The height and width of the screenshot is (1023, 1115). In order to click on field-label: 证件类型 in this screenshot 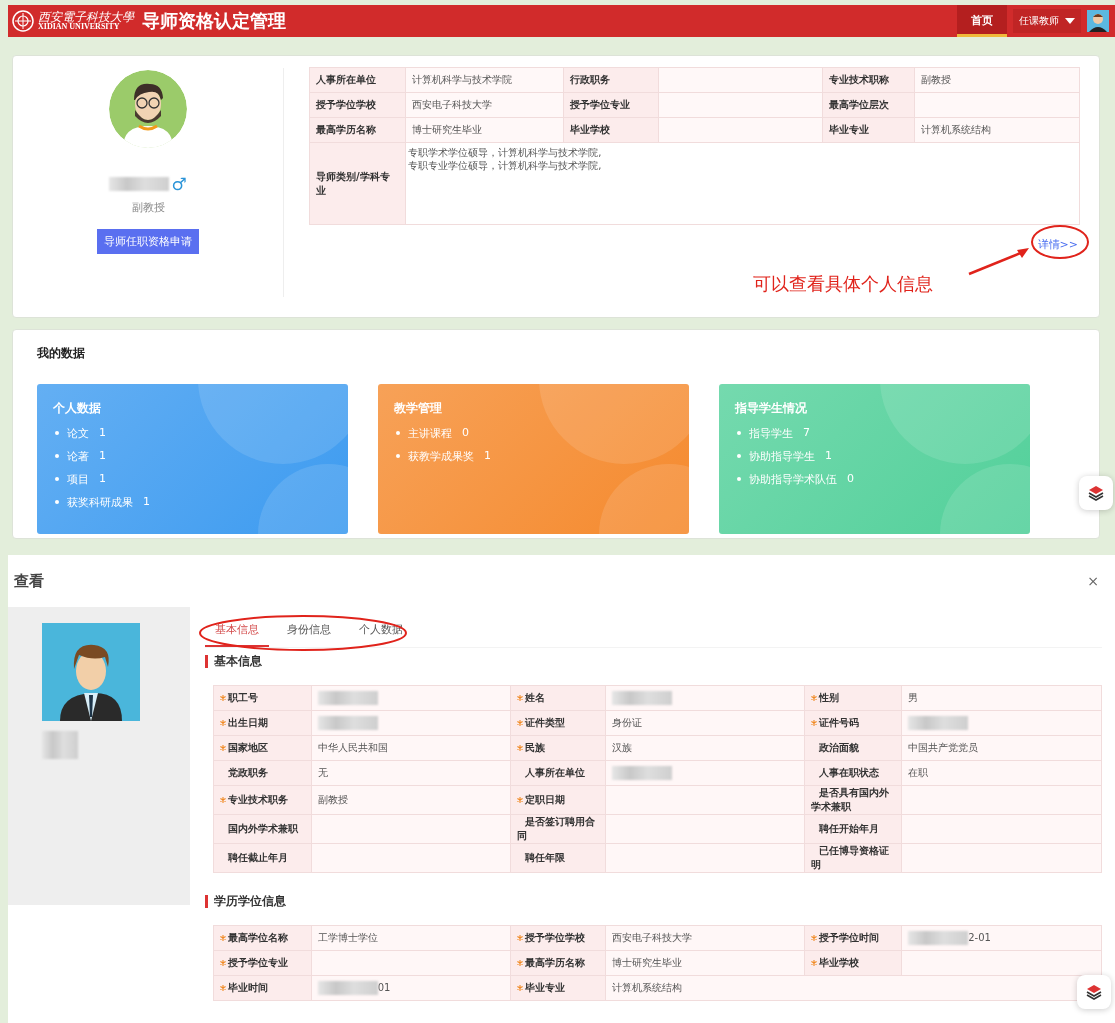, I will do `click(545, 722)`.